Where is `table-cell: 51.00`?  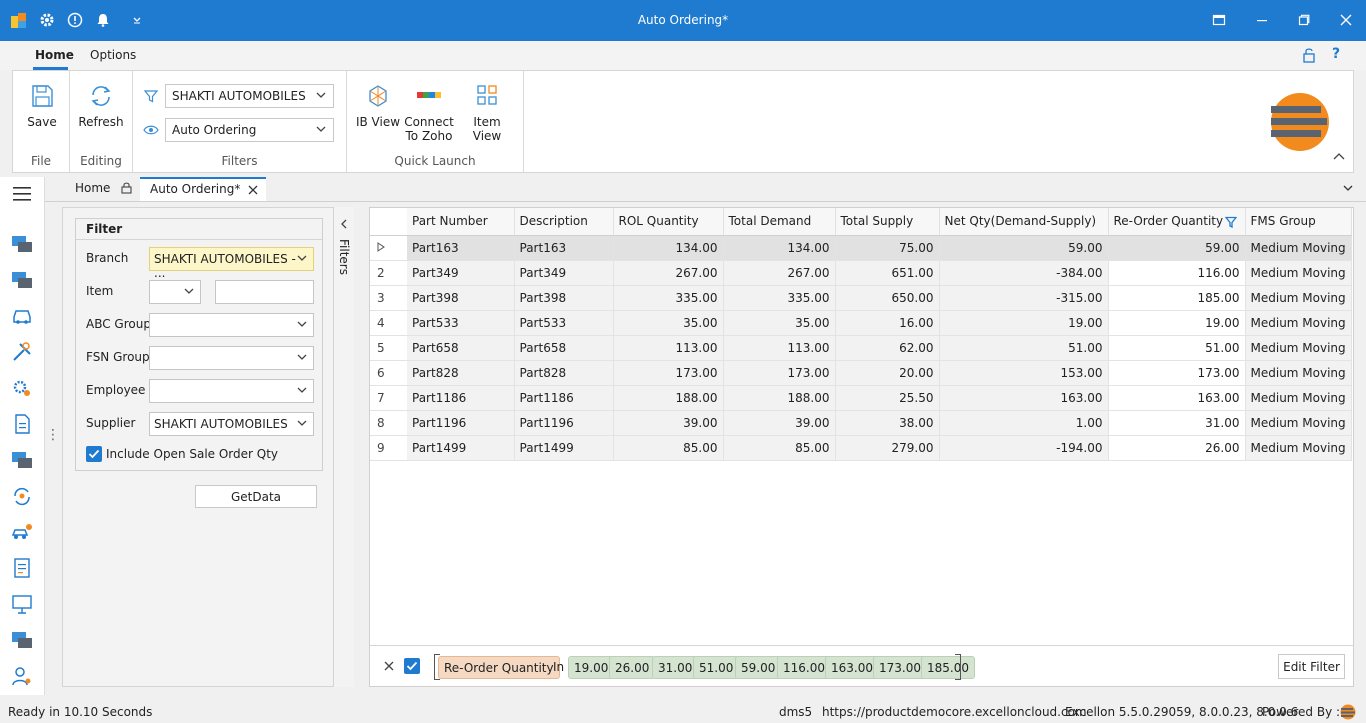 table-cell: 51.00 is located at coordinates (1177, 348).